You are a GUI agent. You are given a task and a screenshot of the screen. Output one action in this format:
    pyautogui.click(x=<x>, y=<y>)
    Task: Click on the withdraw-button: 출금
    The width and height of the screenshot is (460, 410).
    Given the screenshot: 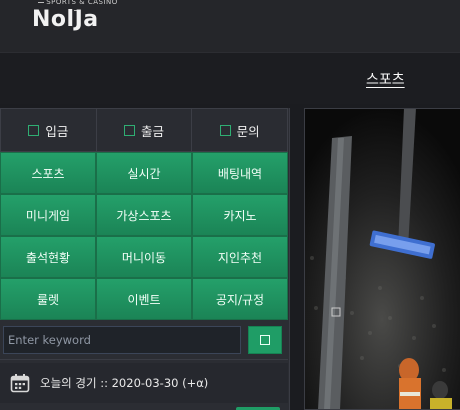 What is the action you would take?
    pyautogui.click(x=145, y=130)
    